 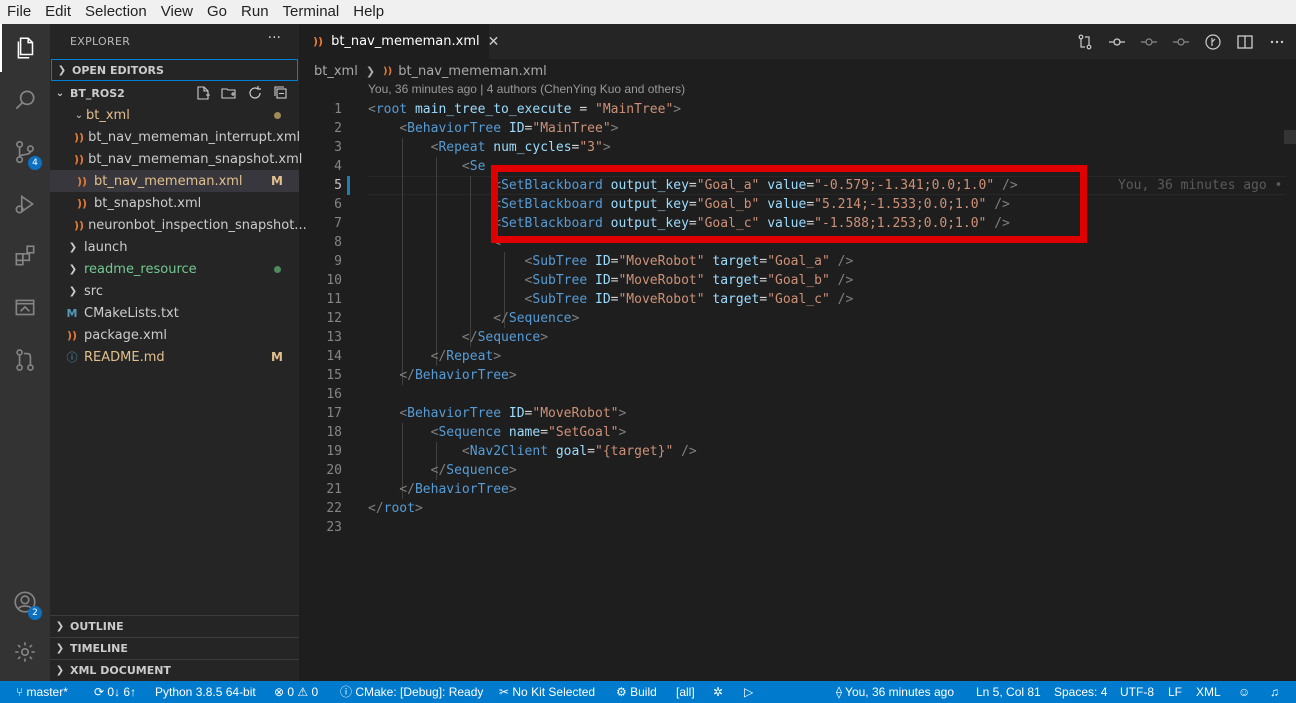 What do you see at coordinates (274, 38) in the screenshot?
I see `explorer-more-button: ···` at bounding box center [274, 38].